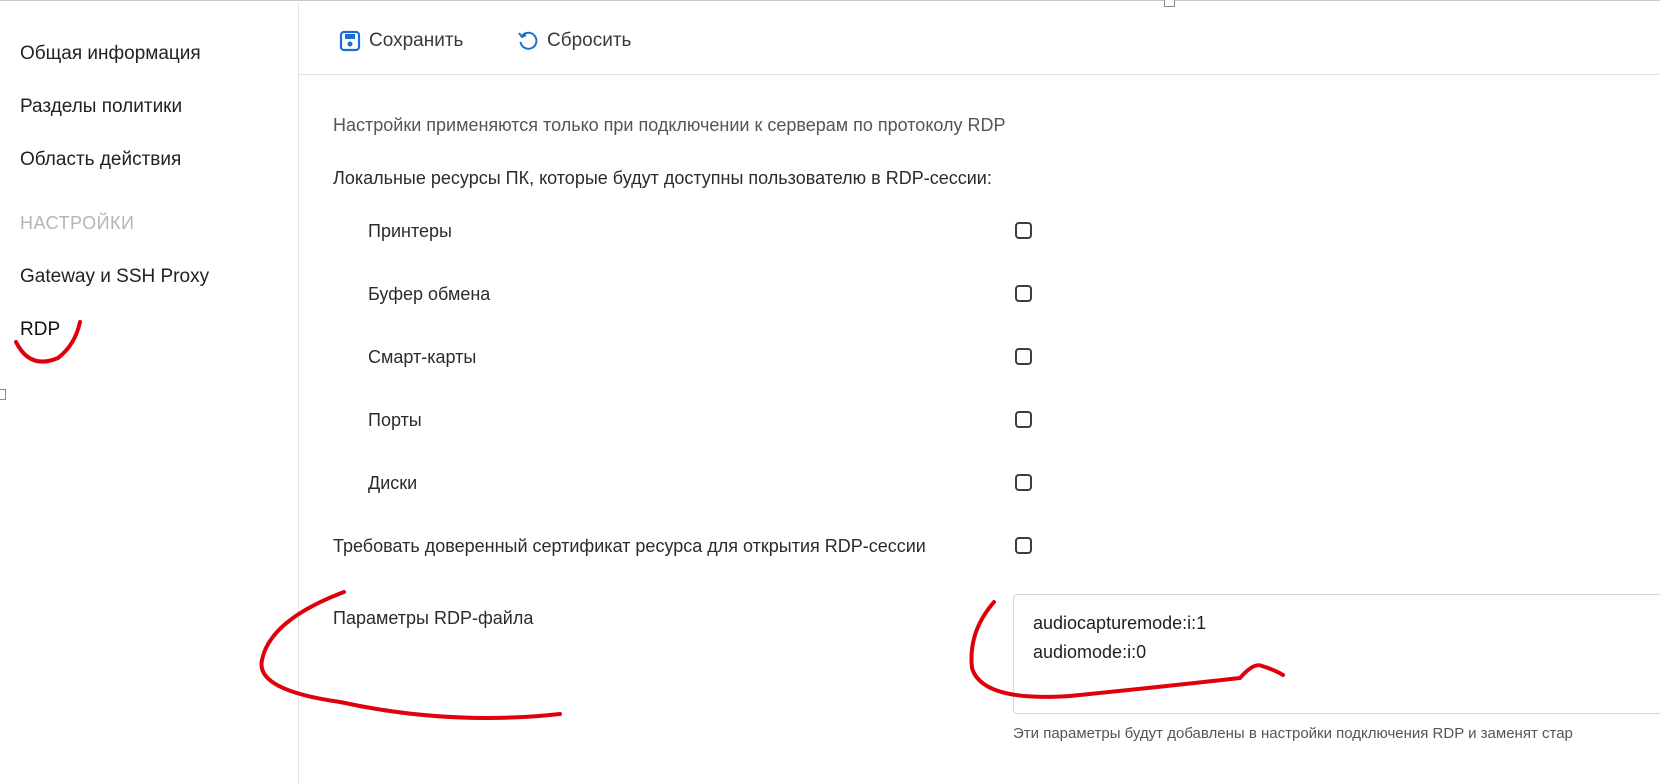  What do you see at coordinates (1023, 356) in the screenshot?
I see `smartcards-checkbox` at bounding box center [1023, 356].